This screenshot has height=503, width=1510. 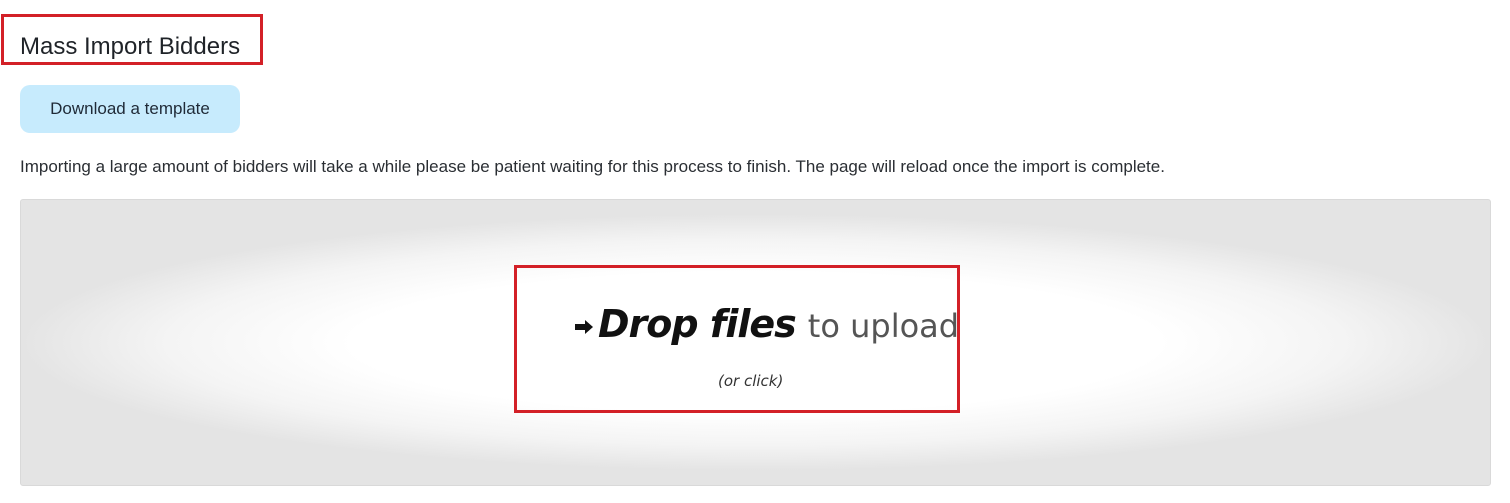 I want to click on dropzone-message: Drop files to upload (or click), so click(x=766, y=350).